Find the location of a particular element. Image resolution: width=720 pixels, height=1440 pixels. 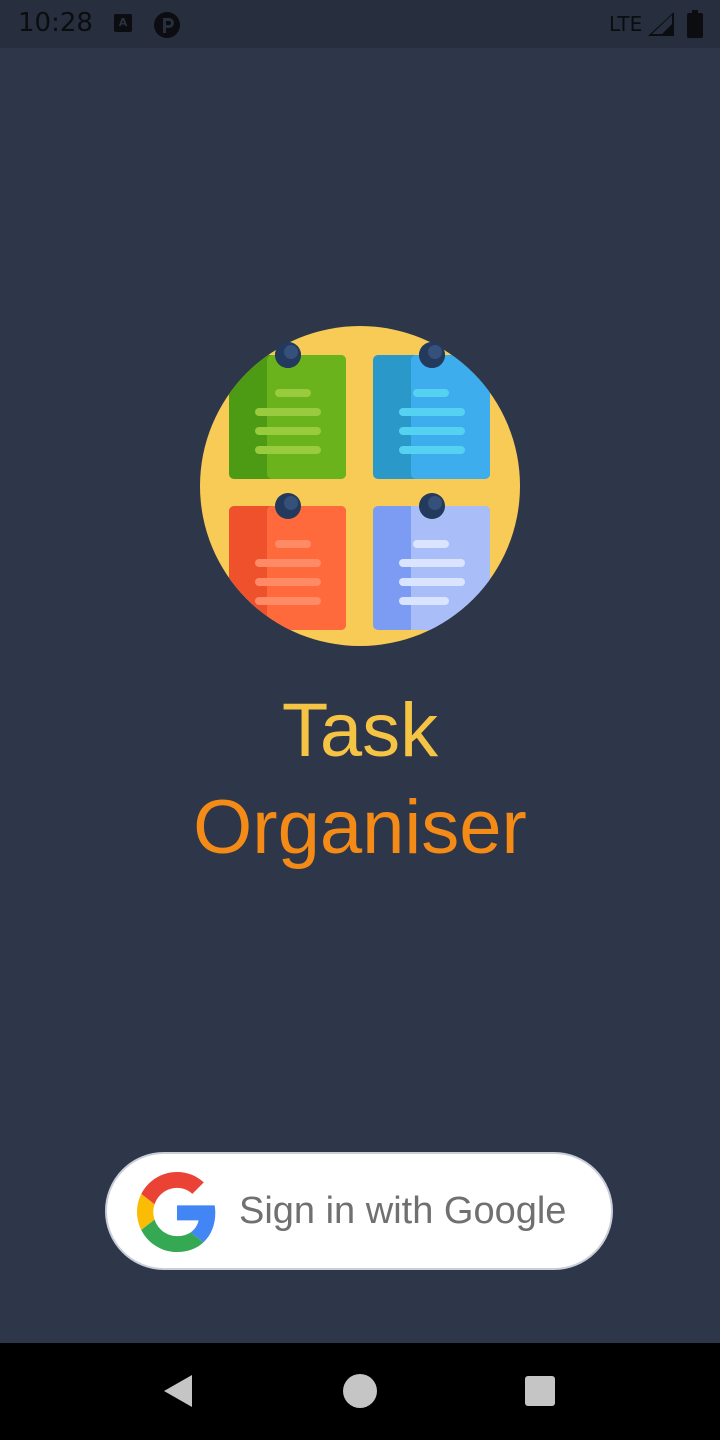

google-g-icon is located at coordinates (176, 1212).